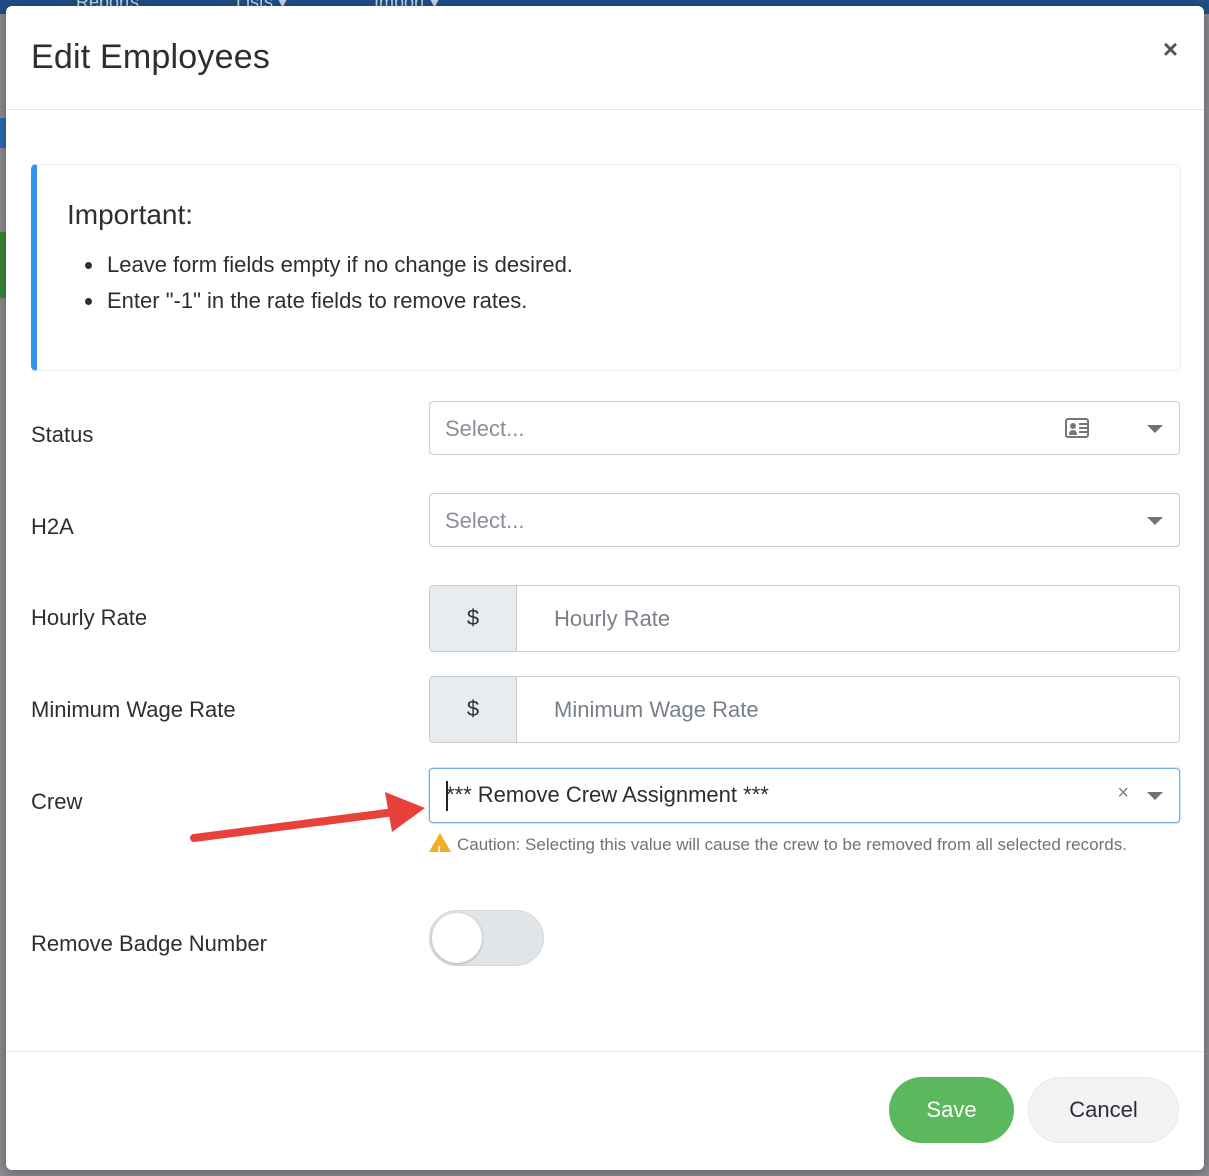 Image resolution: width=1209 pixels, height=1176 pixels. I want to click on hourly-rate-group: $, so click(804, 618).